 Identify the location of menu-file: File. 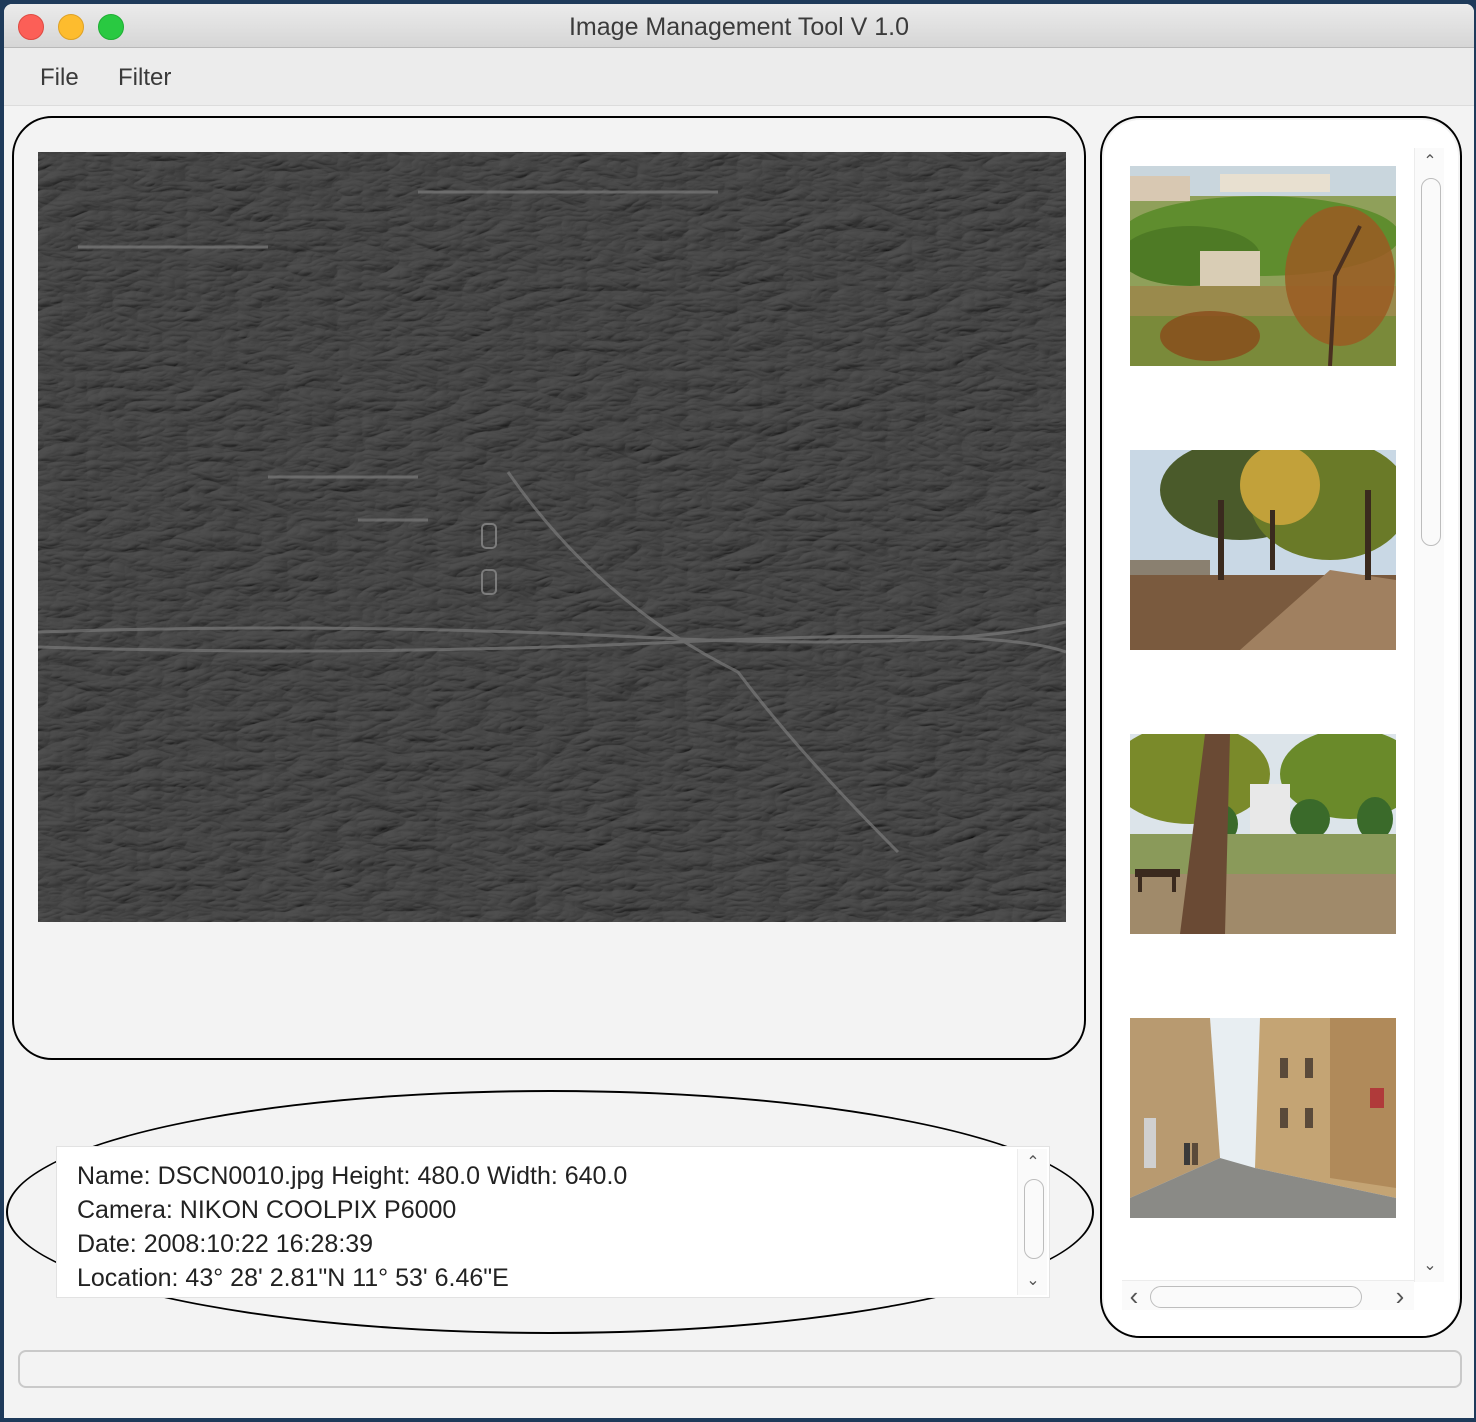
(59, 78).